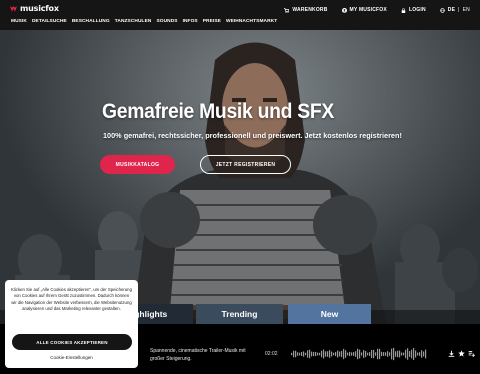 The height and width of the screenshot is (374, 480). What do you see at coordinates (212, 21) in the screenshot?
I see `nav-item-preise: PREISE` at bounding box center [212, 21].